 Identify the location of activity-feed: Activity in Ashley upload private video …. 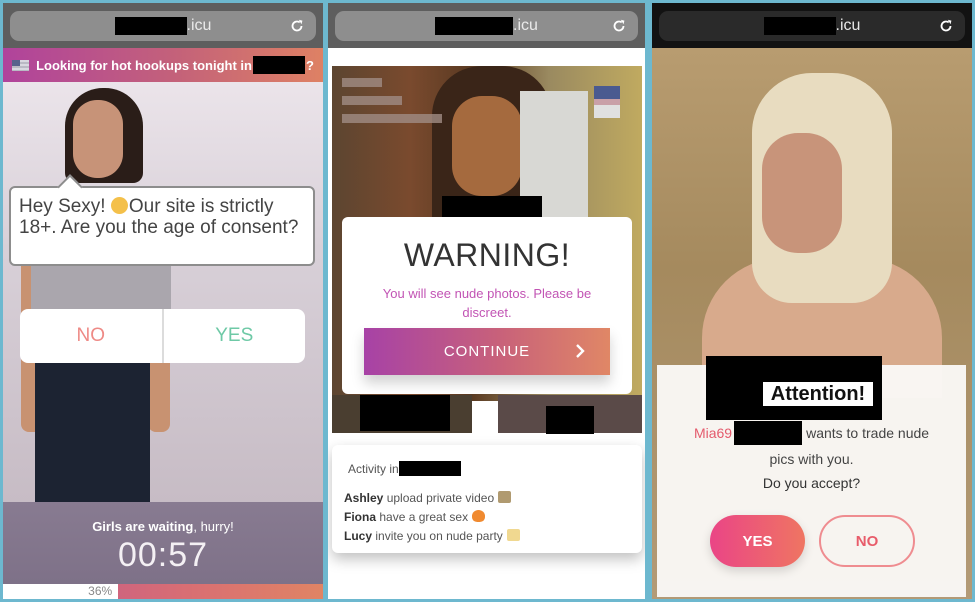
(487, 499).